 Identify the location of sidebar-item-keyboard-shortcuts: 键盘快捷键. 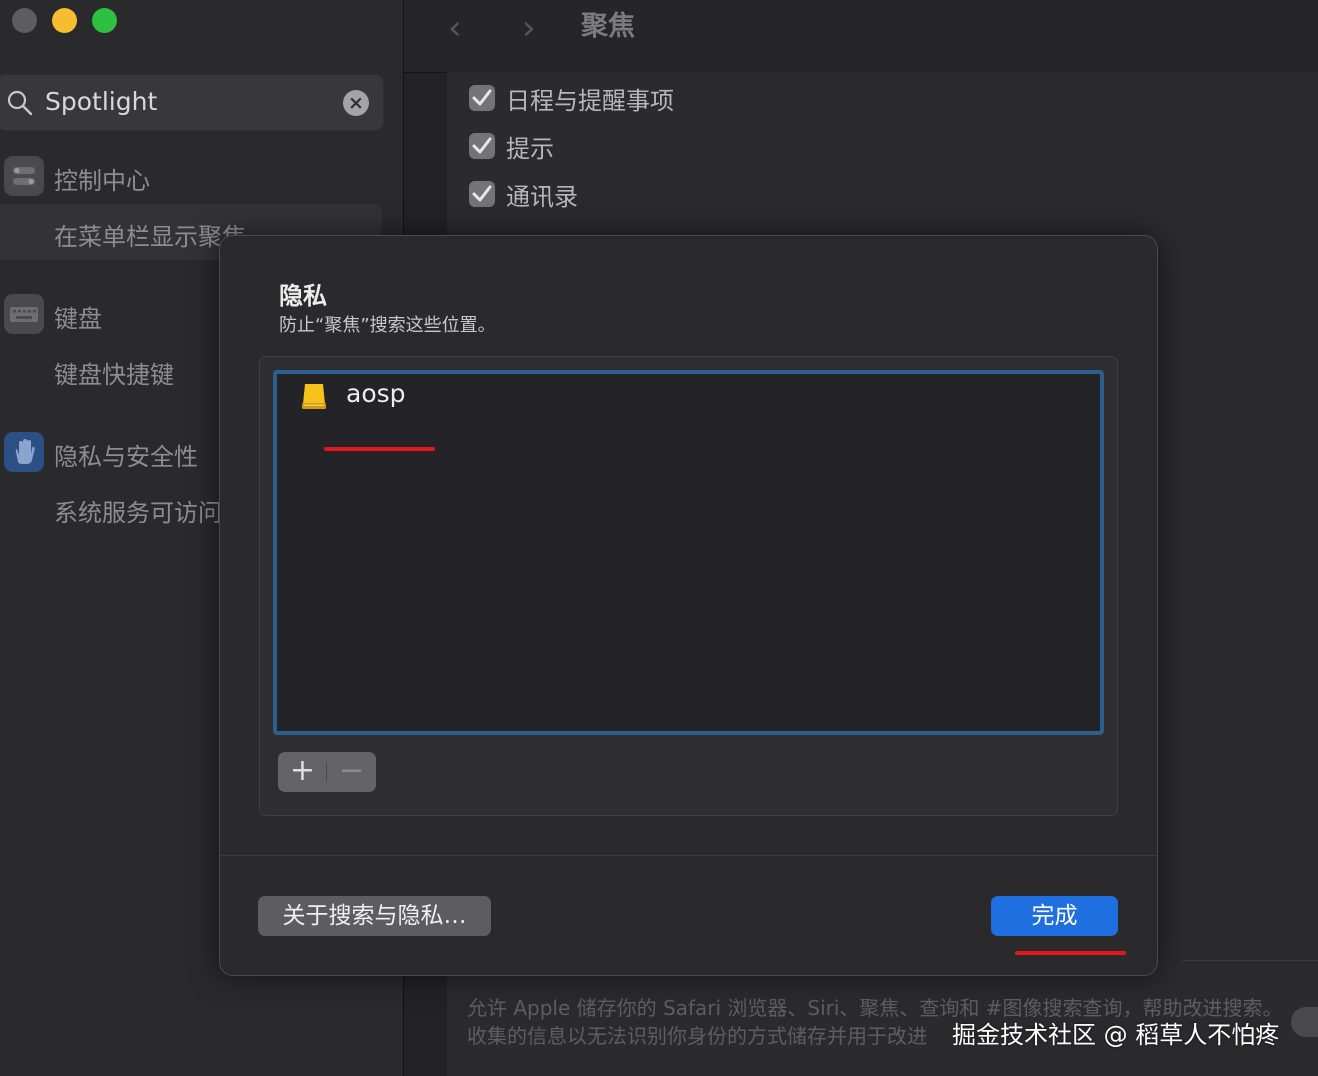
(114, 372).